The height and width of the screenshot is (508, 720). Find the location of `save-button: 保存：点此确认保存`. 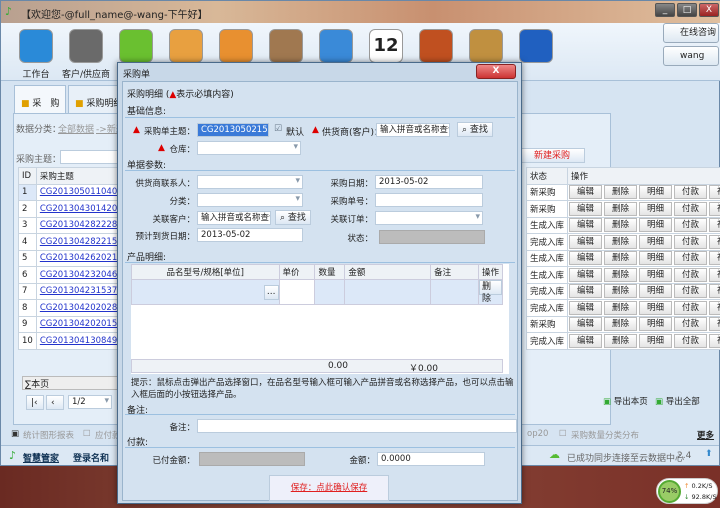

save-button: 保存：点此确认保存 is located at coordinates (329, 488).